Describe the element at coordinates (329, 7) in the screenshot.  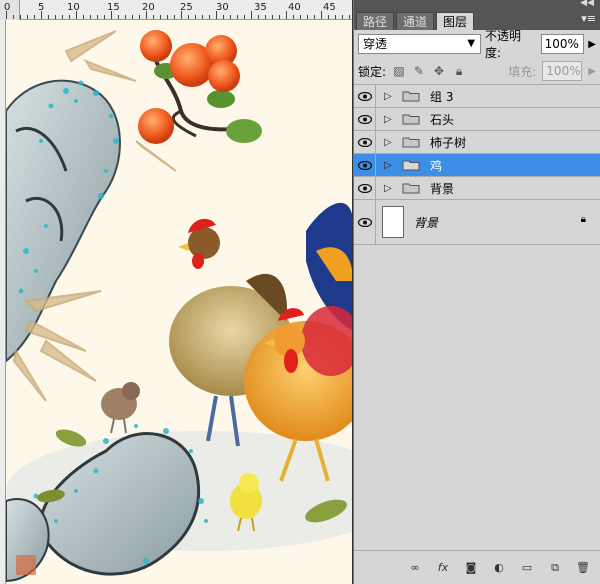
I see `ruler-label: 45` at that location.